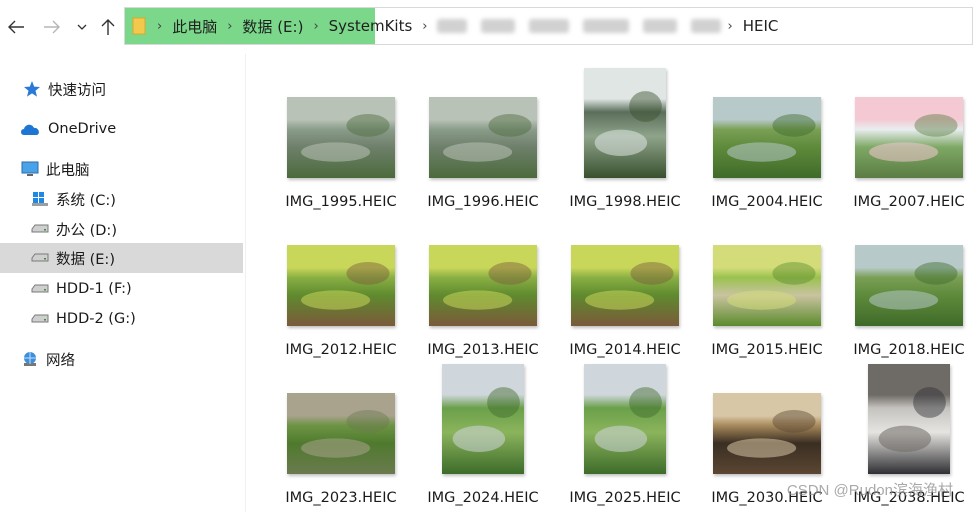 This screenshot has width=973, height=512. What do you see at coordinates (30, 169) in the screenshot?
I see `computer-icon` at bounding box center [30, 169].